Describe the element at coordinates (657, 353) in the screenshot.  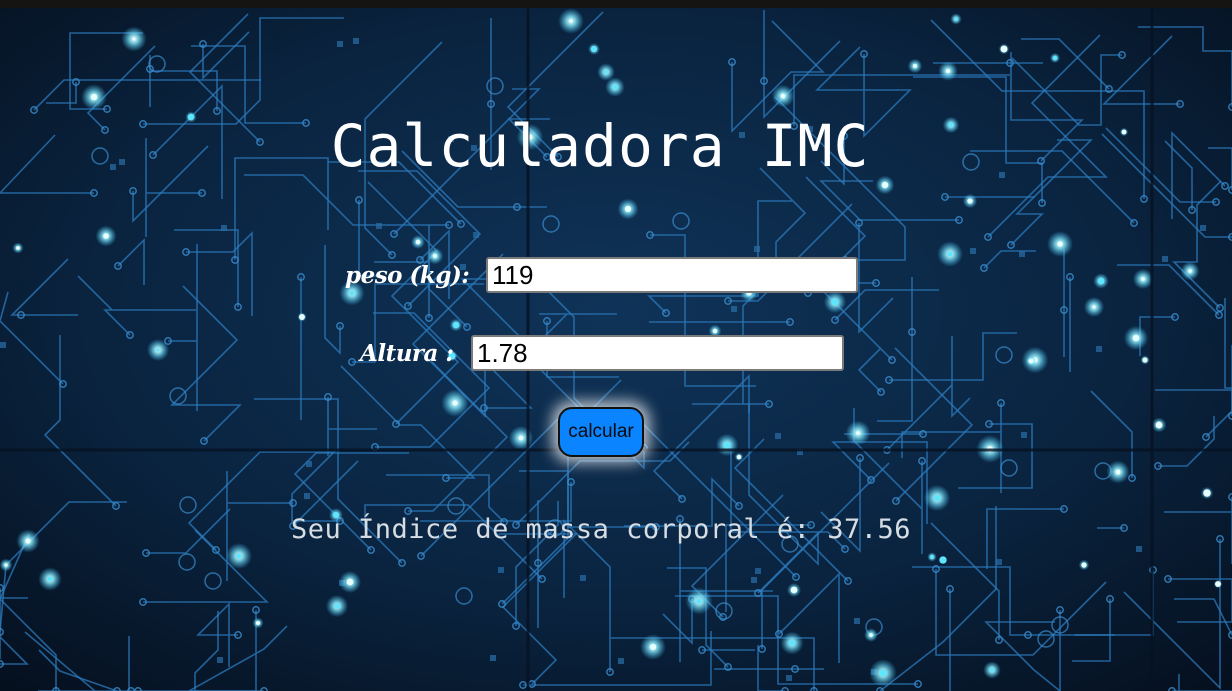
I see `altura-input` at that location.